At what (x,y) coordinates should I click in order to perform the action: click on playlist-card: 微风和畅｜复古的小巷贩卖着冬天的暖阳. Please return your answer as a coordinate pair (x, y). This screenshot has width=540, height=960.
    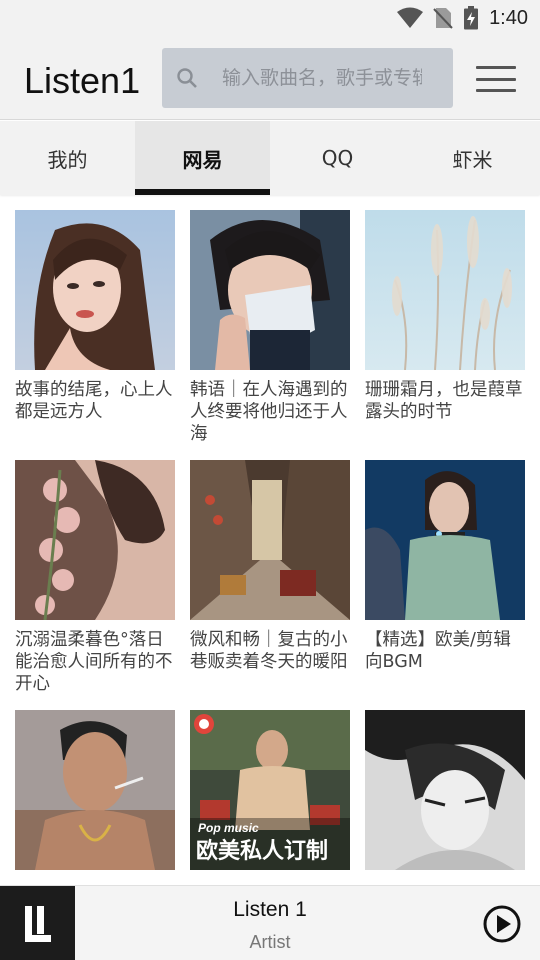
    Looking at the image, I should click on (270, 580).